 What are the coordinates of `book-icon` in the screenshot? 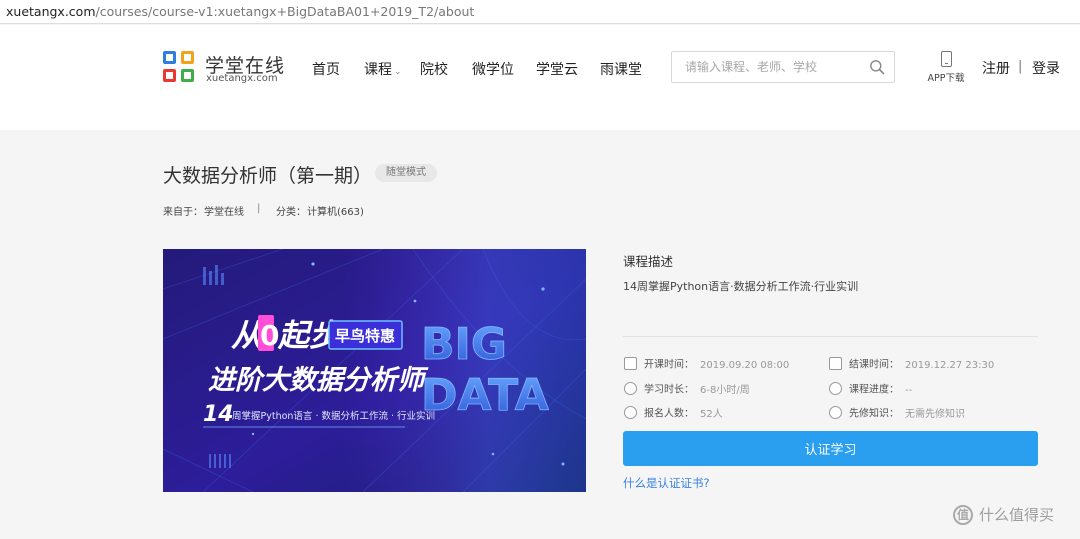 It's located at (835, 412).